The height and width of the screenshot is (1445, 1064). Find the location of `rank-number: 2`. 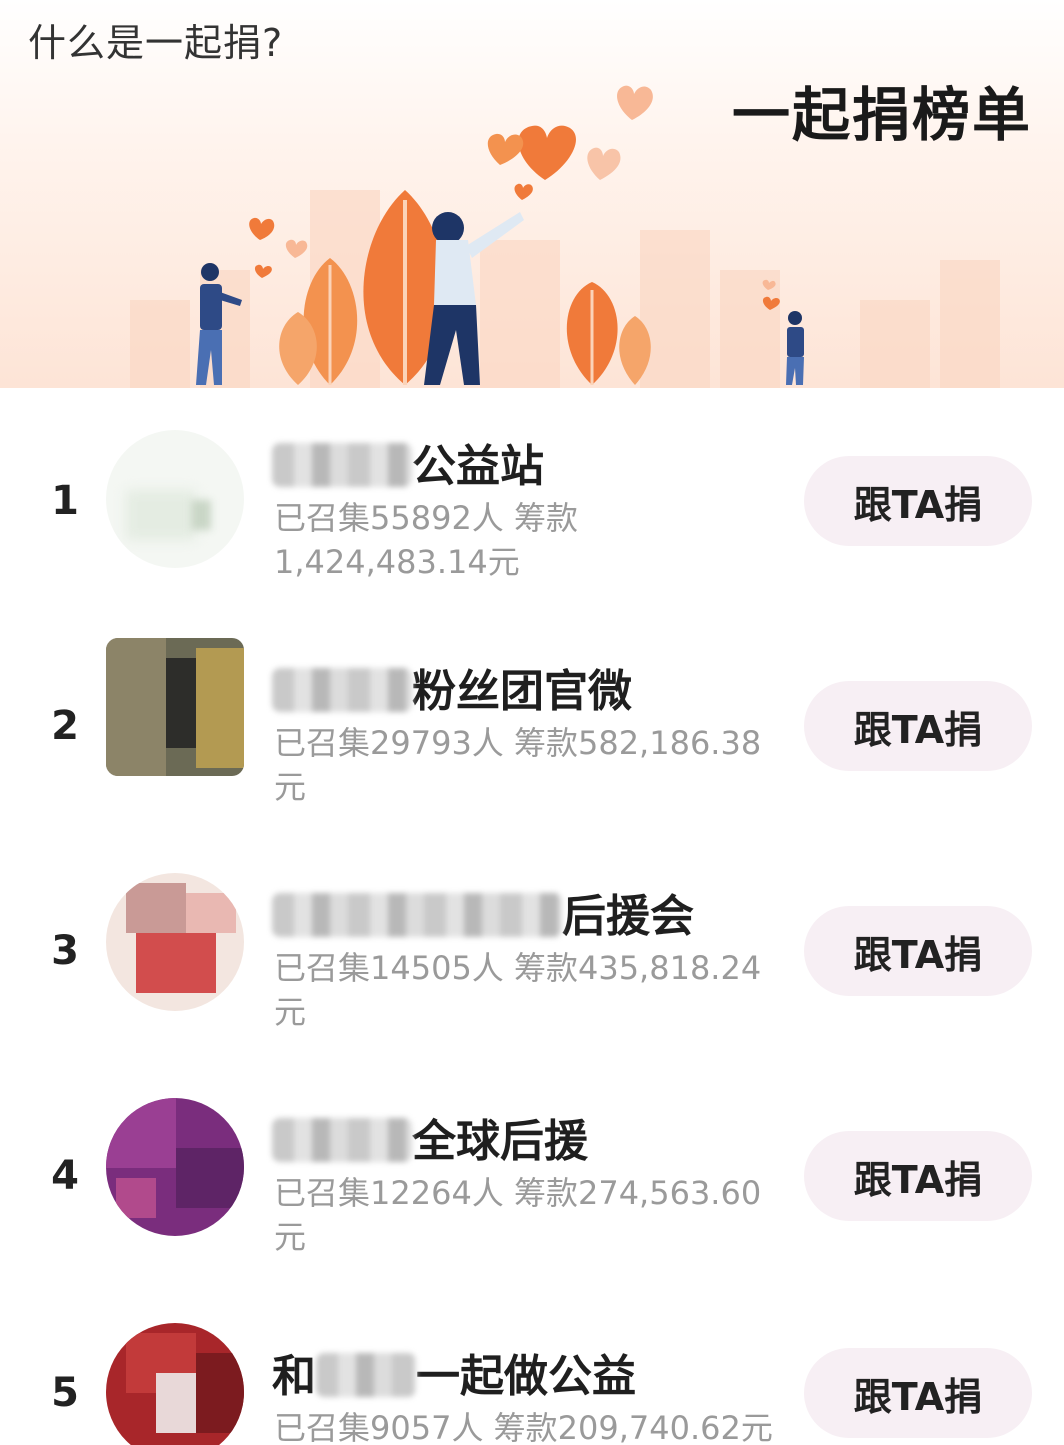

rank-number: 2 is located at coordinates (65, 726).